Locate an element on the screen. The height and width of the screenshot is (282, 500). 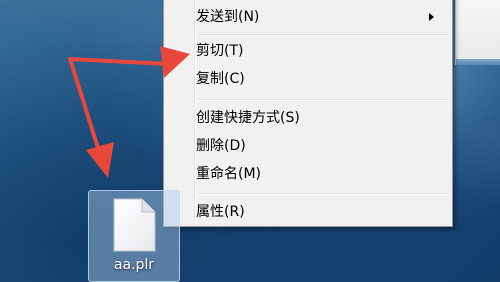
desktop-file-selected: aa.plr is located at coordinates (134, 236).